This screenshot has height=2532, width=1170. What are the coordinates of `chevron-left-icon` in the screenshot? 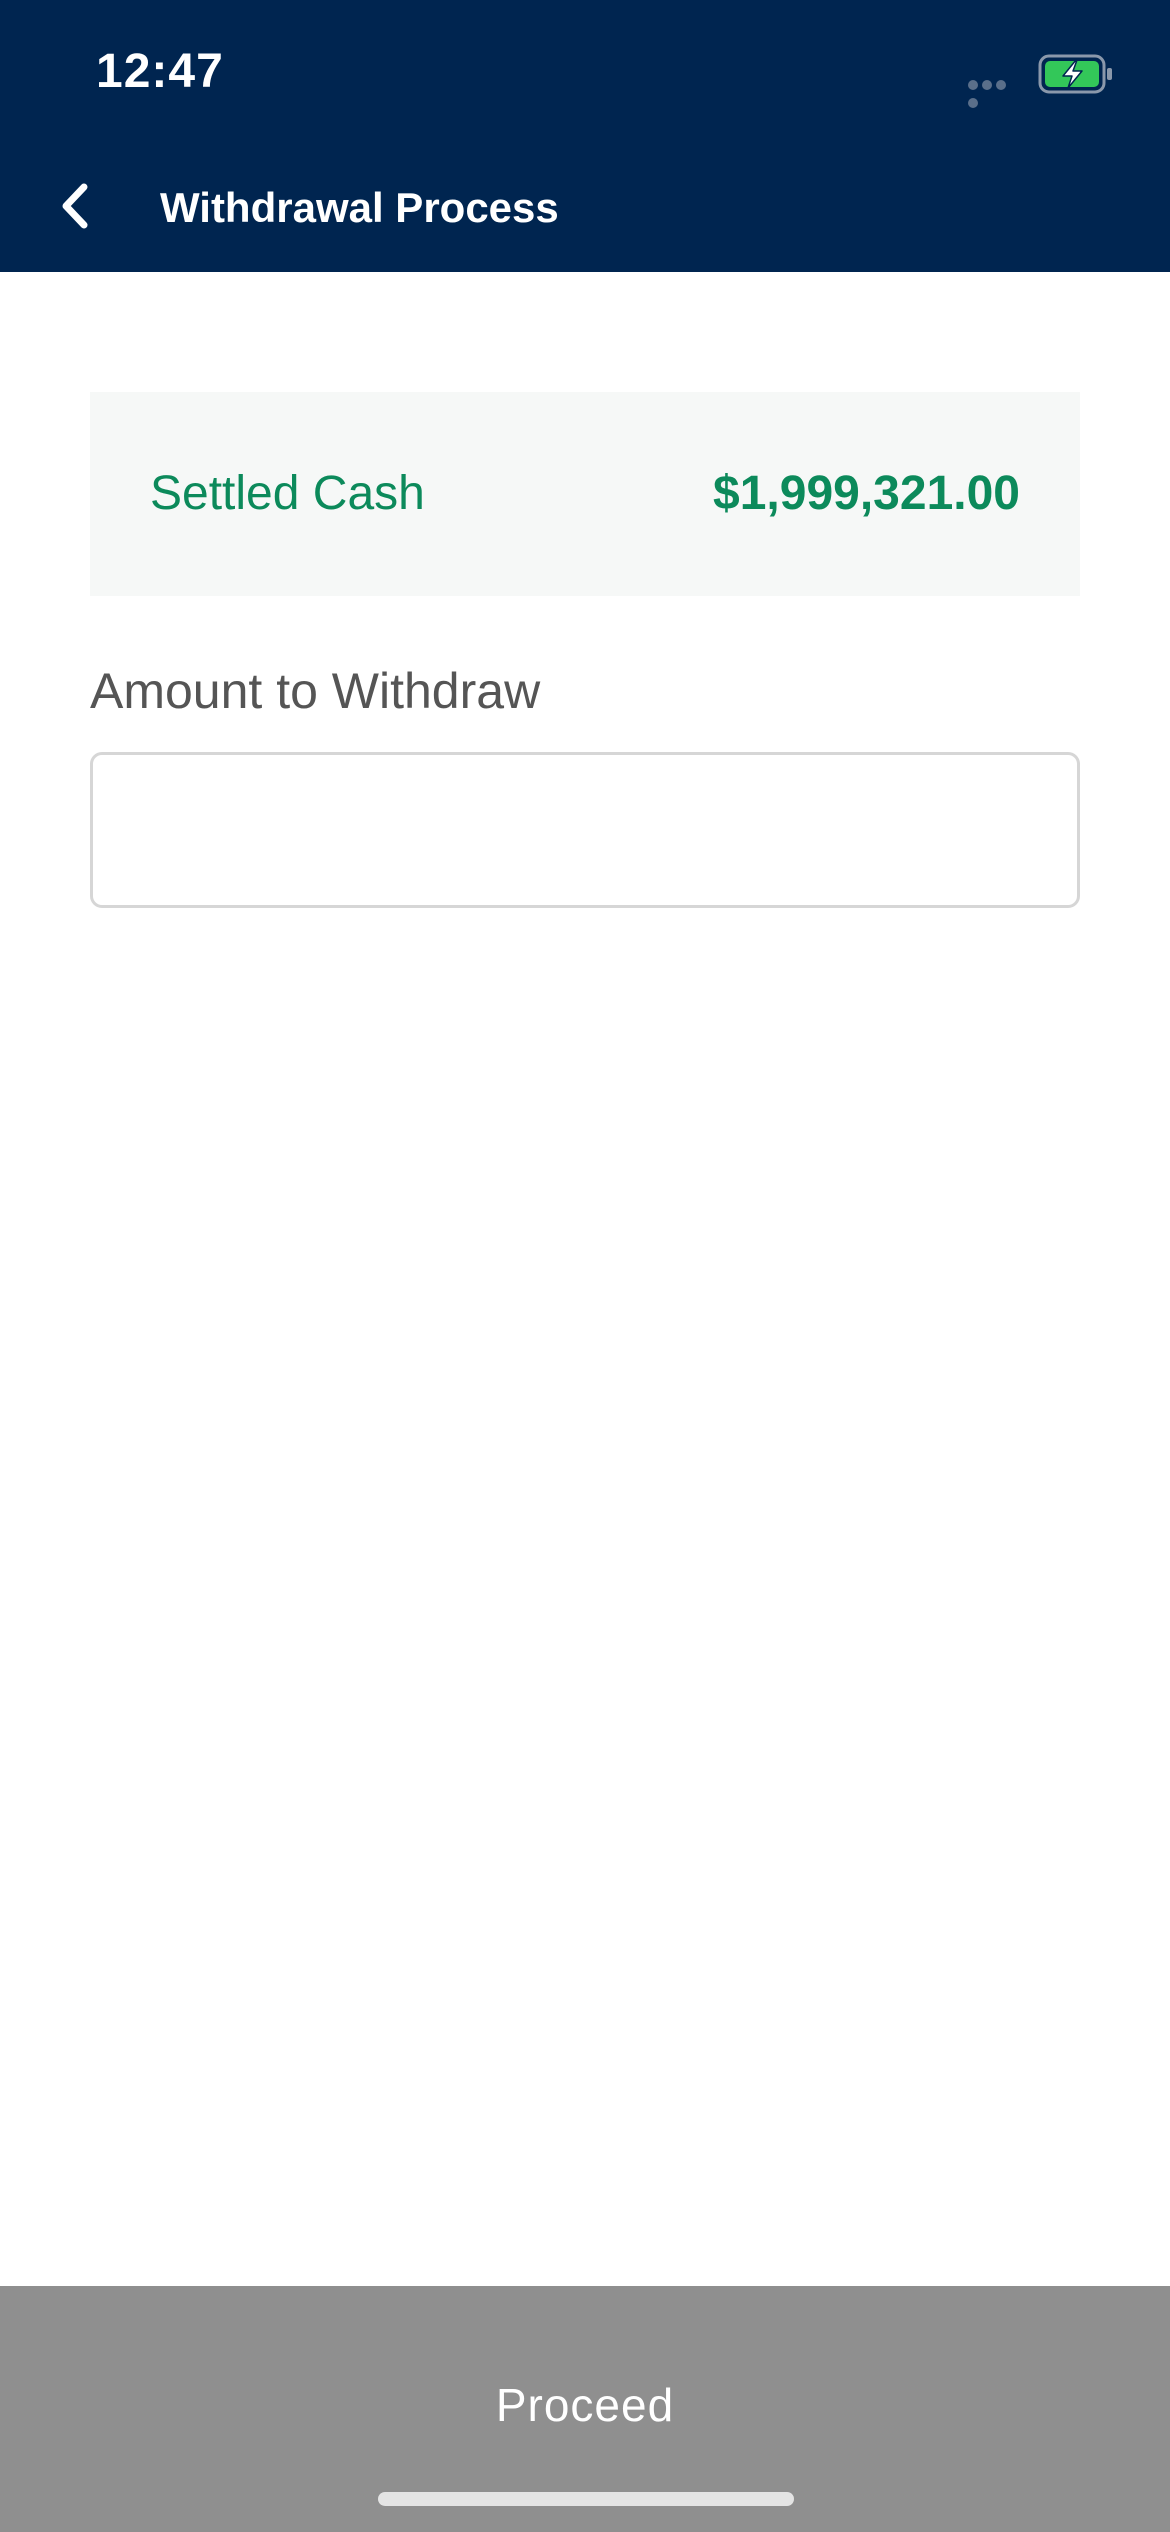 It's located at (75, 206).